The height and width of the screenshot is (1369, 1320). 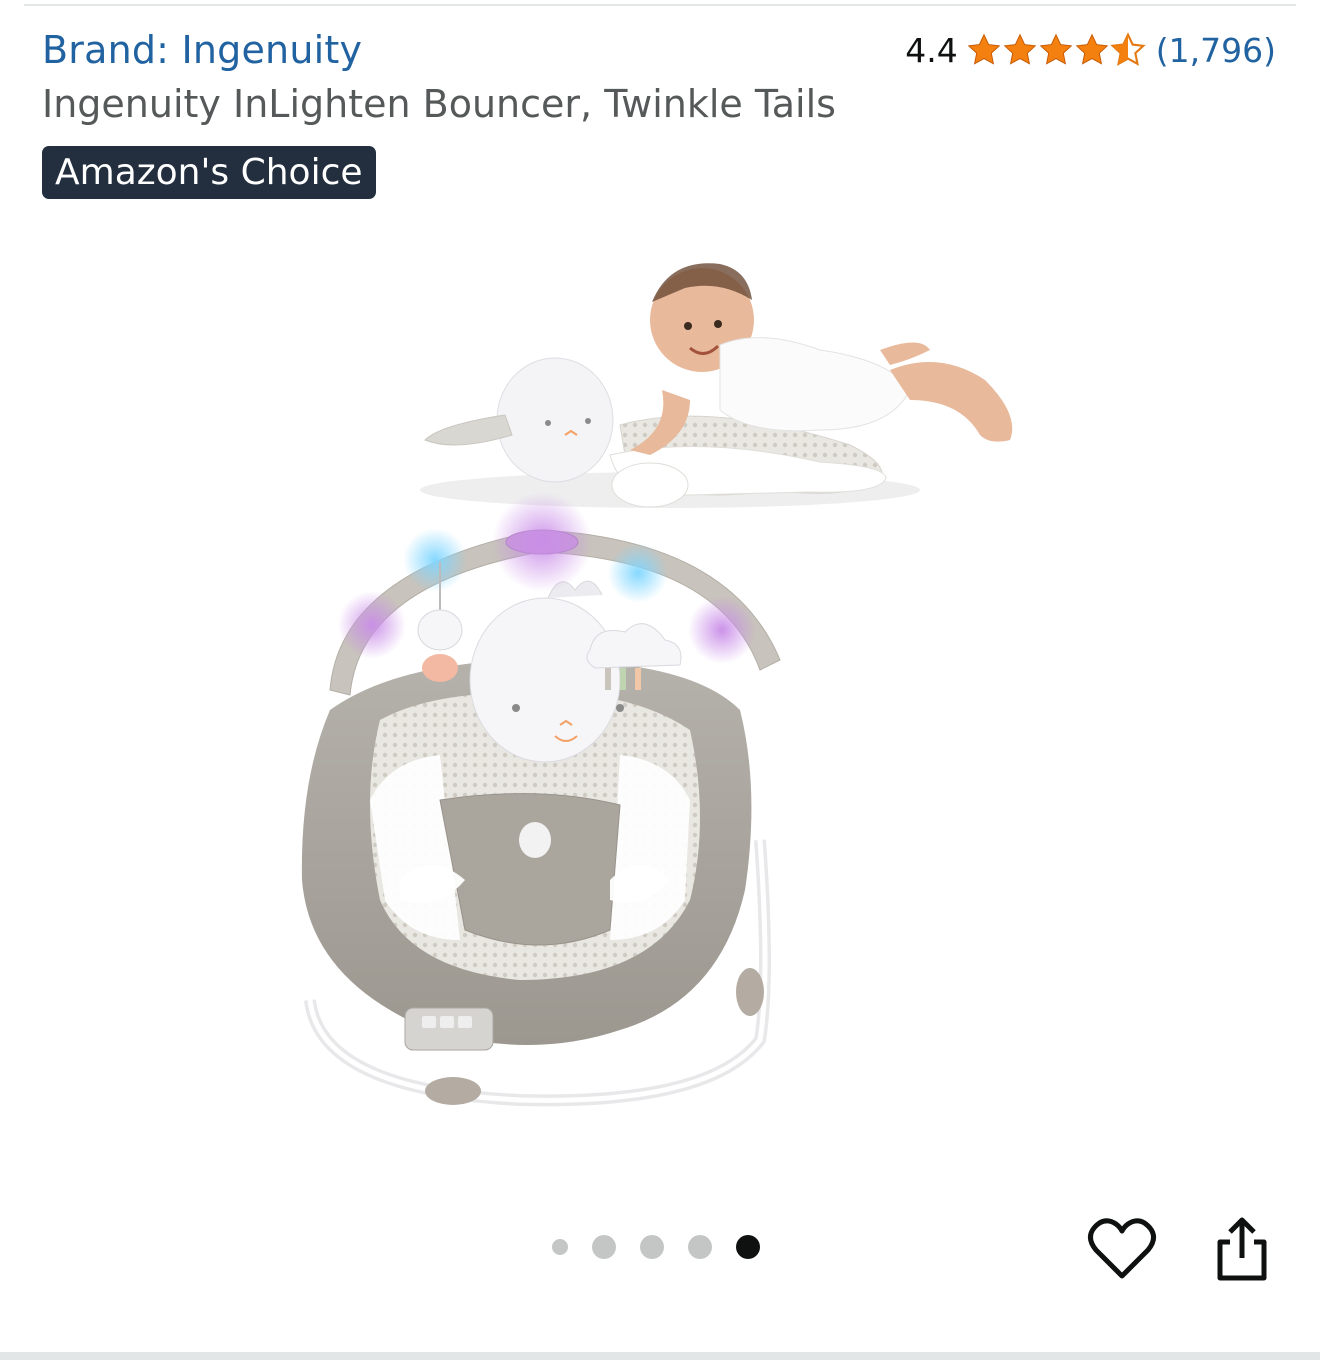 I want to click on star-rating, so click(x=1056, y=50).